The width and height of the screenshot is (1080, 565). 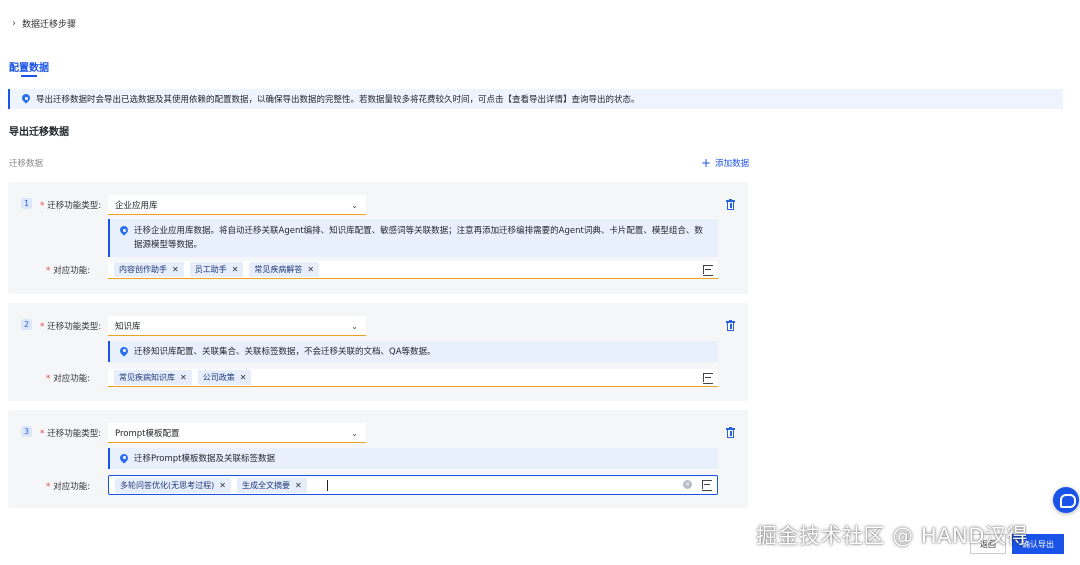 What do you see at coordinates (149, 269) in the screenshot?
I see `func-tag: 内容创作助手 ✕` at bounding box center [149, 269].